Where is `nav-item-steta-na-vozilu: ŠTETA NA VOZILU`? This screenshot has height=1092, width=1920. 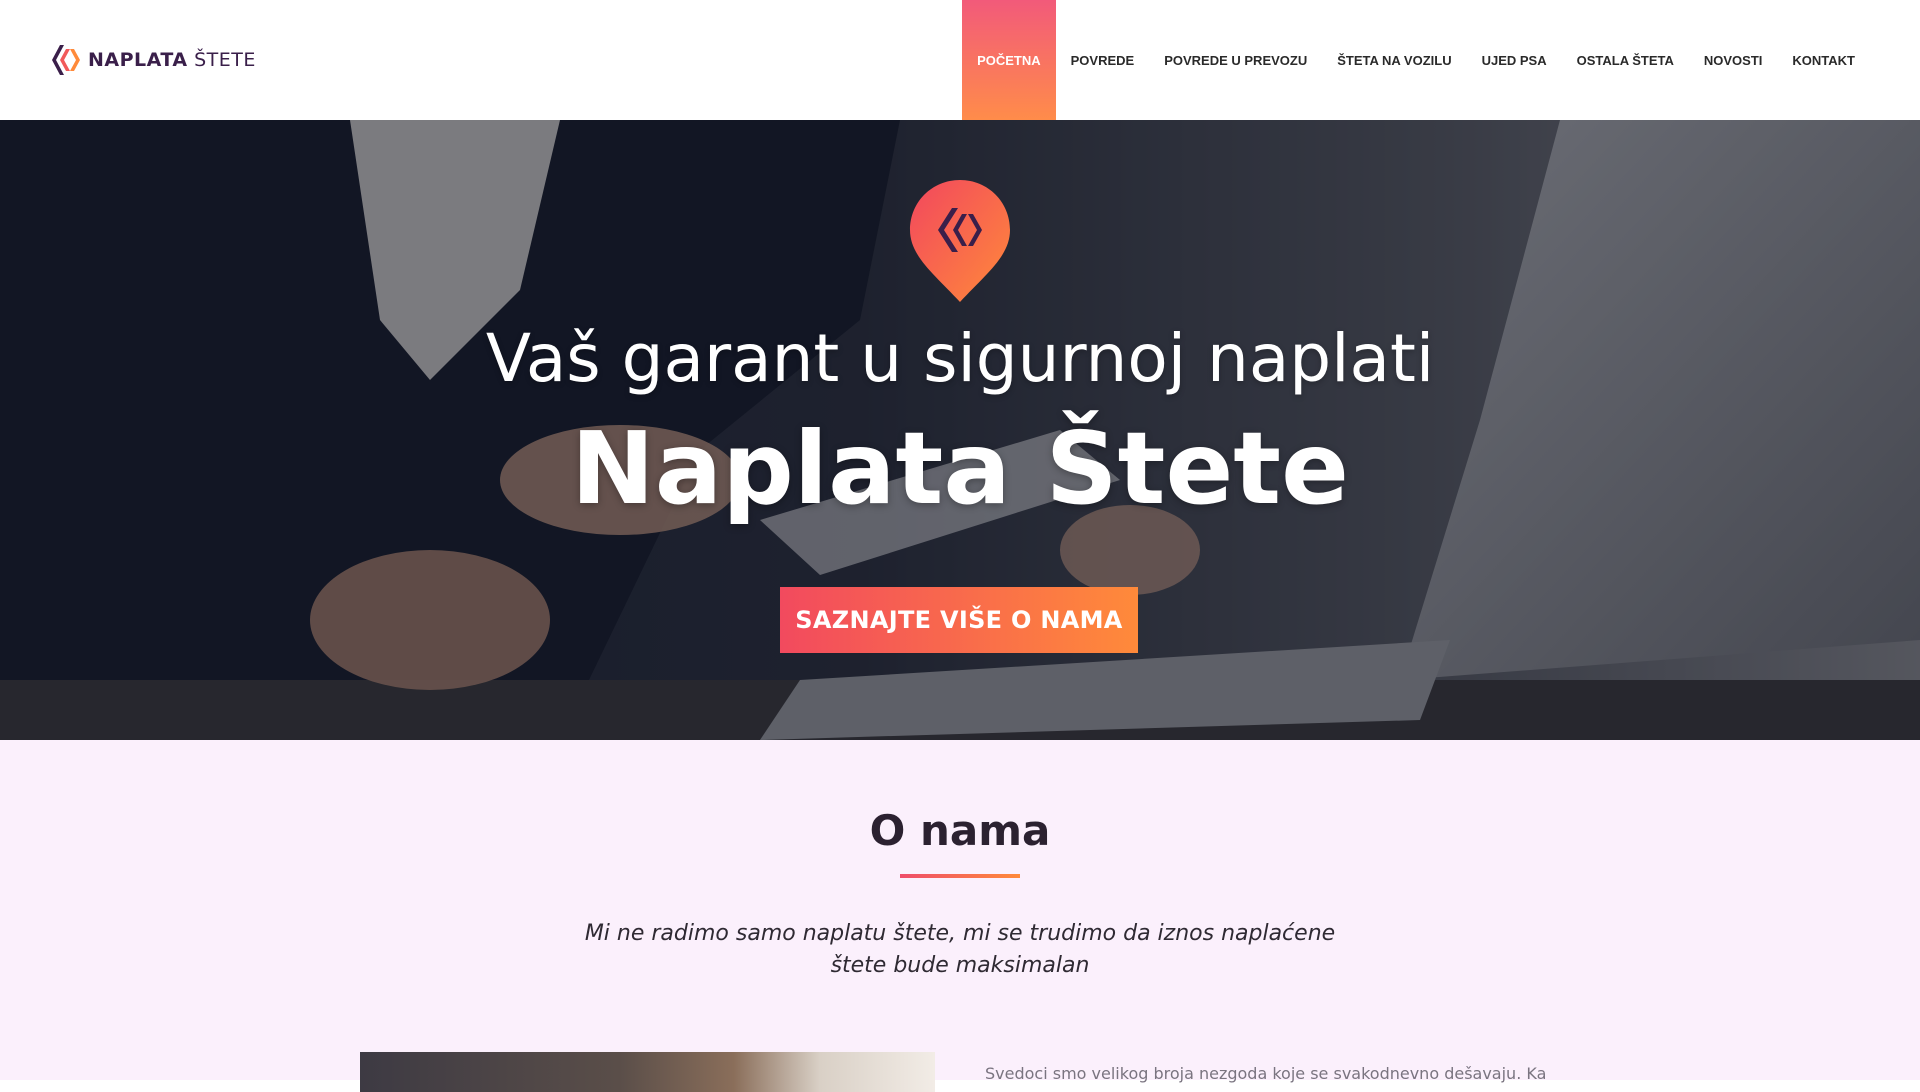 nav-item-steta-na-vozilu: ŠTETA NA VOZILU is located at coordinates (1394, 60).